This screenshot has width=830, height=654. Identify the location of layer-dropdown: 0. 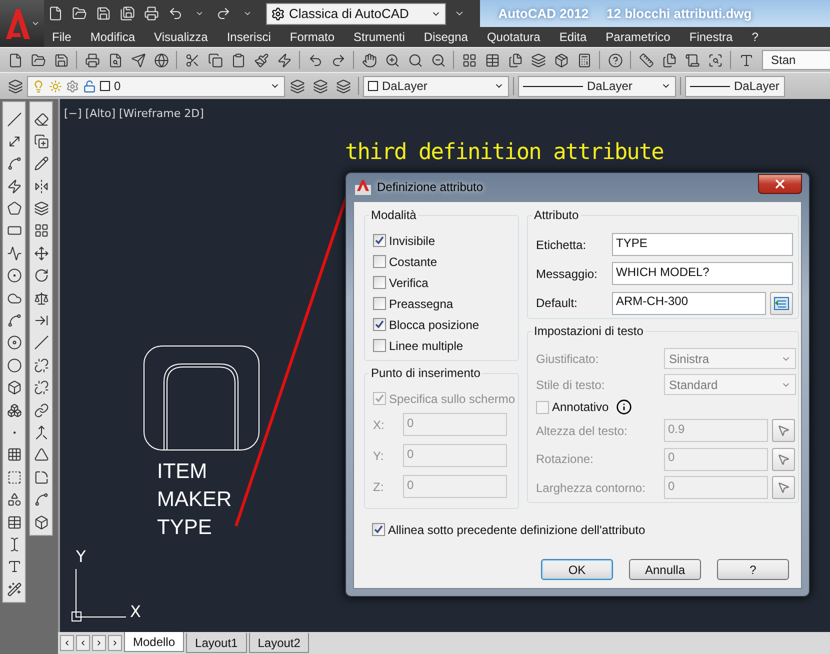
(156, 86).